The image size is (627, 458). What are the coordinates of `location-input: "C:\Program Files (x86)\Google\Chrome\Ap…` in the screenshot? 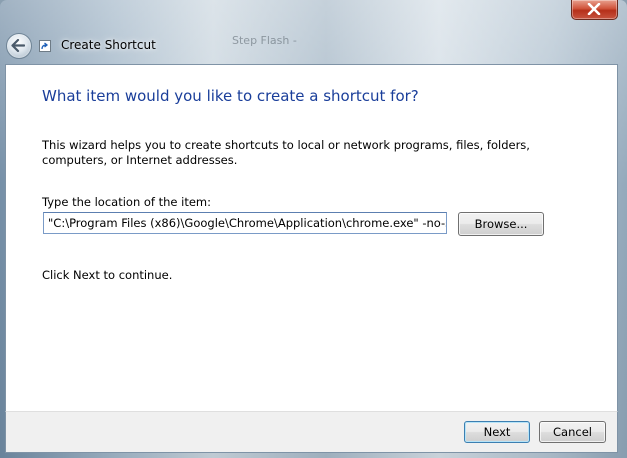 It's located at (245, 223).